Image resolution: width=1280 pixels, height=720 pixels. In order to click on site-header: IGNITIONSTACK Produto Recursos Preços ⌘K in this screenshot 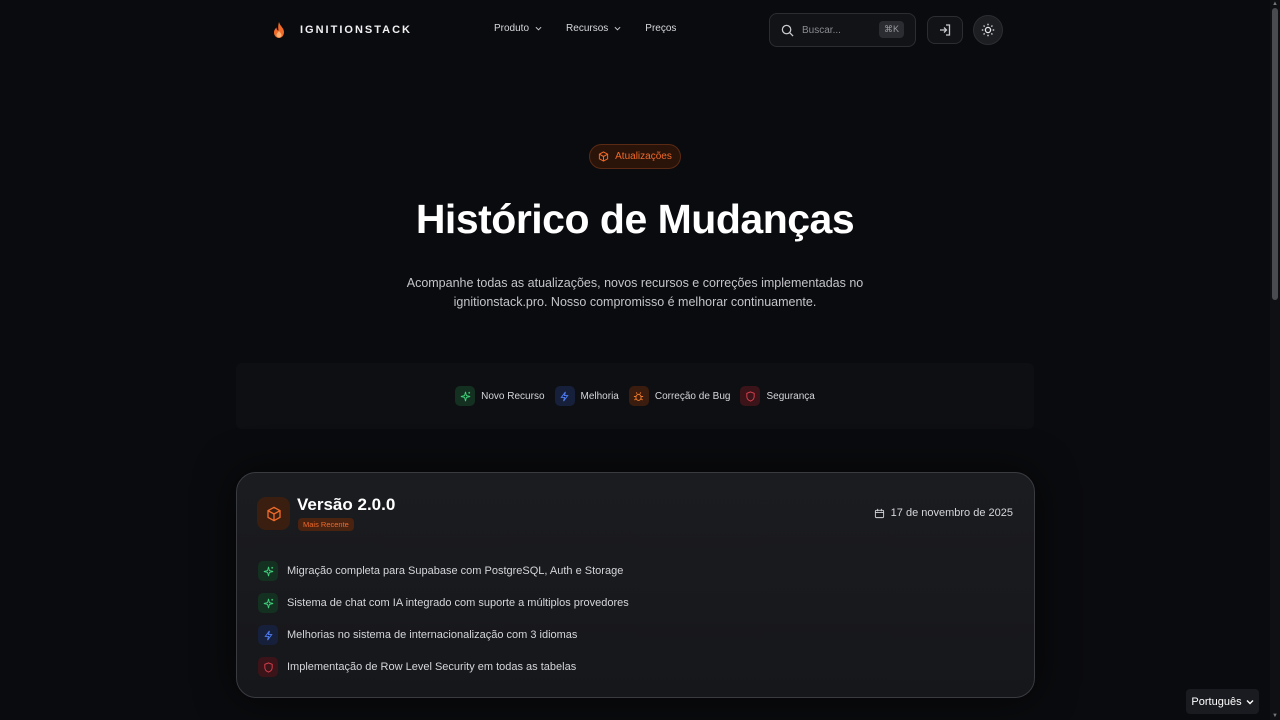, I will do `click(635, 30)`.